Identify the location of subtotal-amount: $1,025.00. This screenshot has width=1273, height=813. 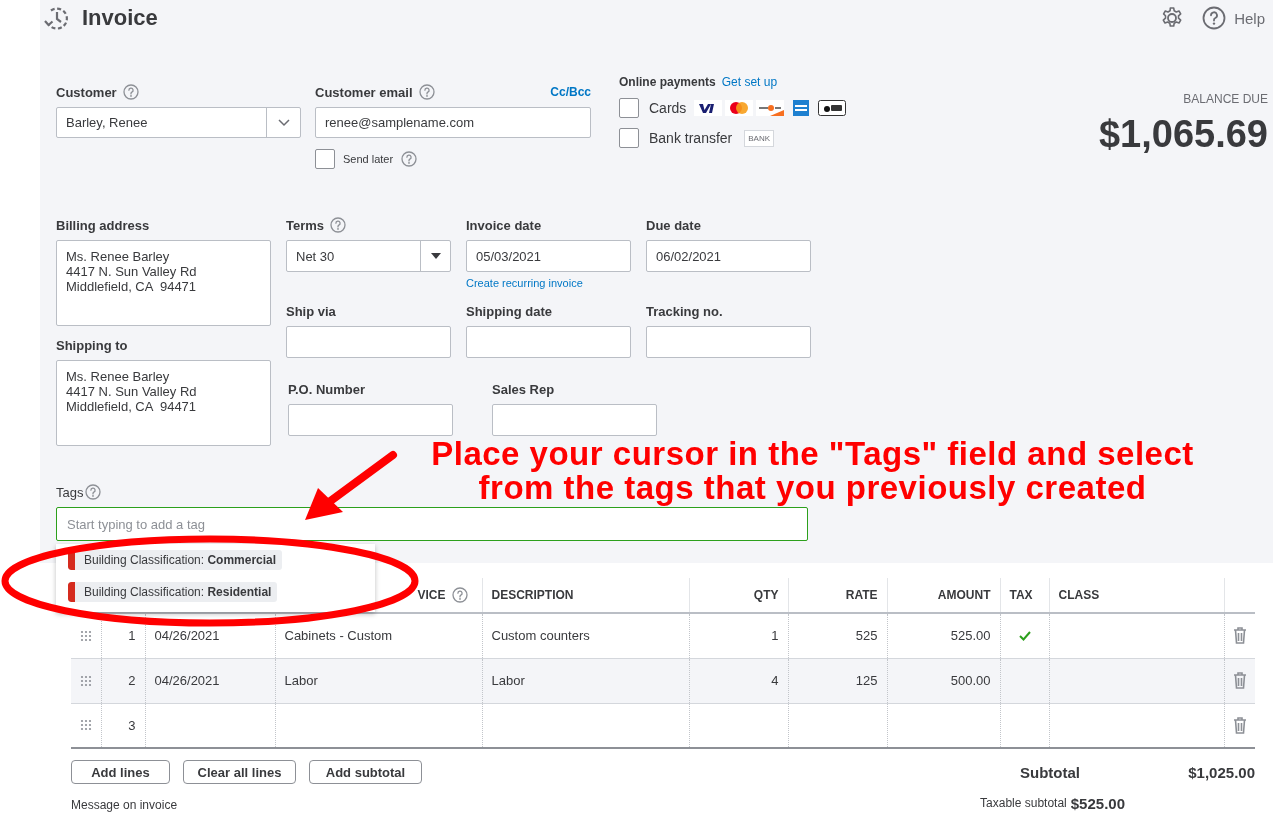
(1221, 772).